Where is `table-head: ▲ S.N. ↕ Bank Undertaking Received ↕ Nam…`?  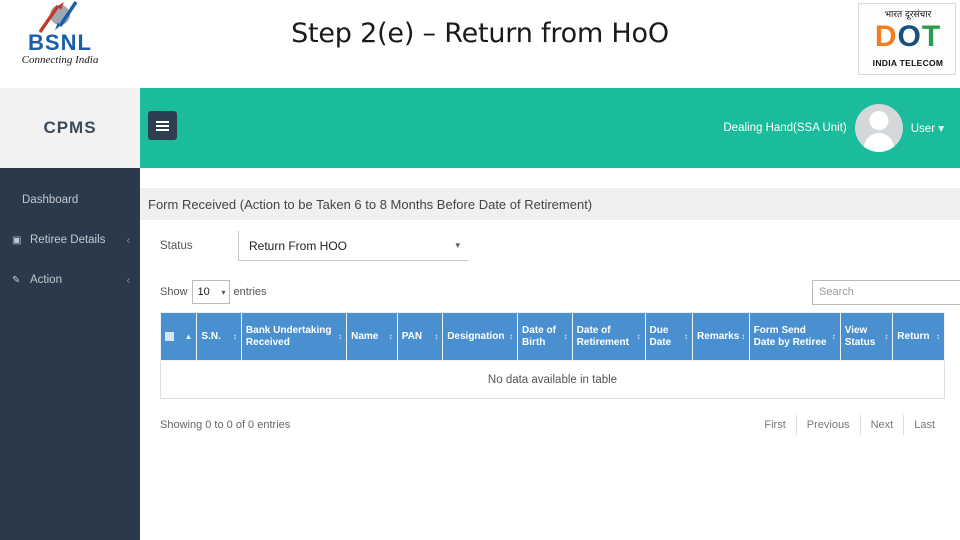
table-head: ▲ S.N. ↕ Bank Undertaking Received ↕ Nam… is located at coordinates (552, 336).